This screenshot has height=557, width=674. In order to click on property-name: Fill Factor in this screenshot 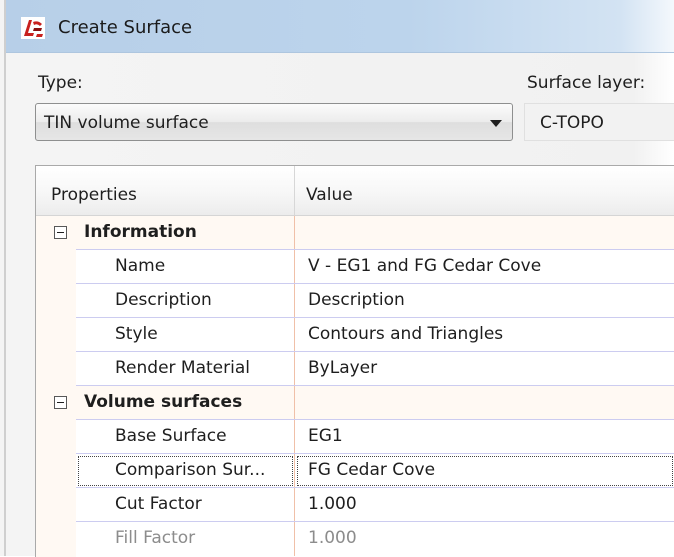, I will do `click(155, 538)`.